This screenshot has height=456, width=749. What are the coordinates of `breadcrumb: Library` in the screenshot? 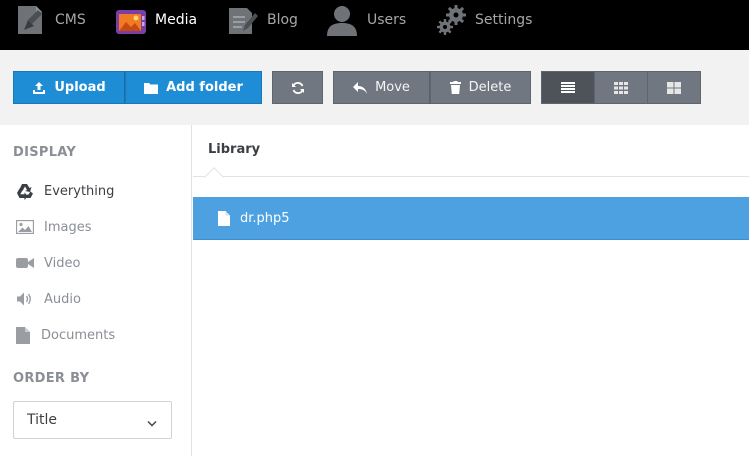 It's located at (471, 151).